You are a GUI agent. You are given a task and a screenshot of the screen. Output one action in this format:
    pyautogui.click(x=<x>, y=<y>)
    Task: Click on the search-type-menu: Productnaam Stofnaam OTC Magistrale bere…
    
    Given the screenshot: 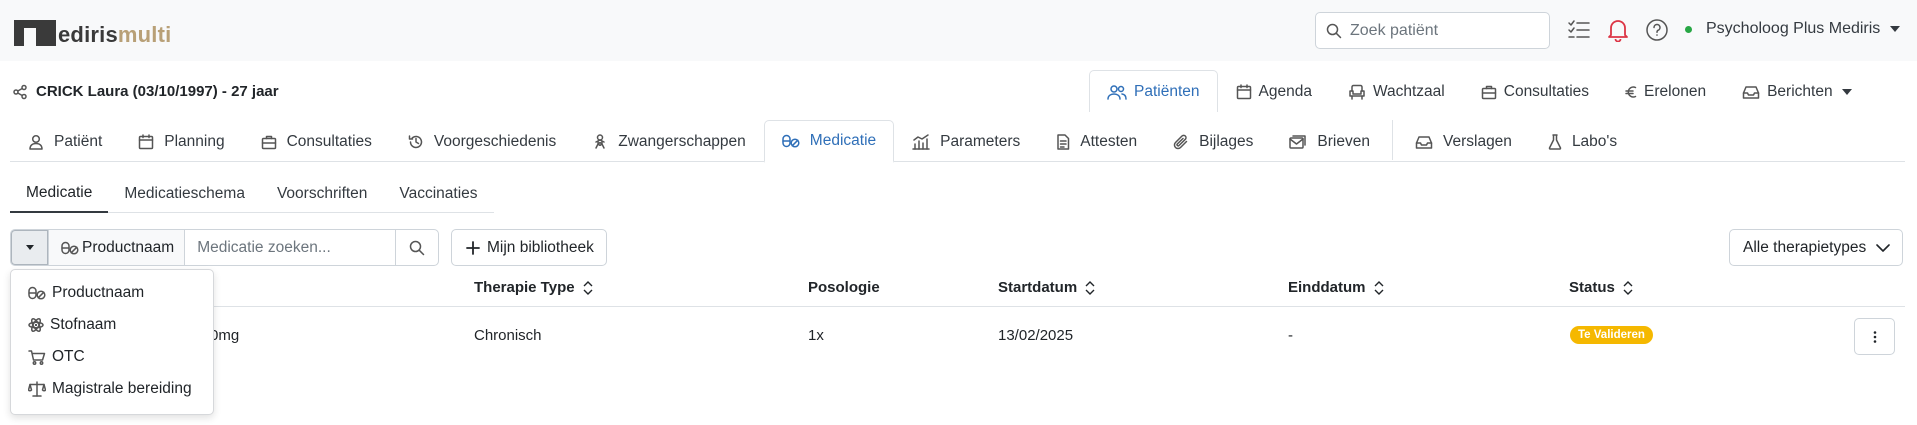 What is the action you would take?
    pyautogui.click(x=112, y=342)
    